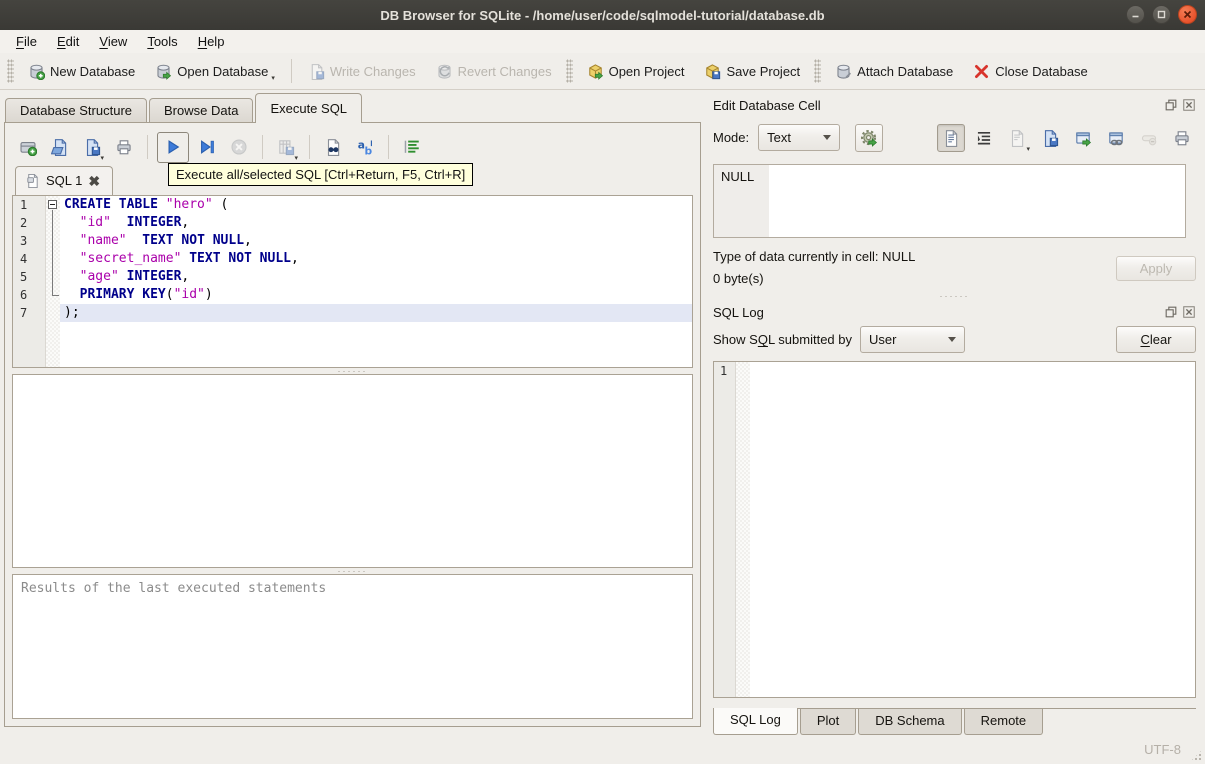  What do you see at coordinates (1030, 71) in the screenshot?
I see `close-database-button: Close Database` at bounding box center [1030, 71].